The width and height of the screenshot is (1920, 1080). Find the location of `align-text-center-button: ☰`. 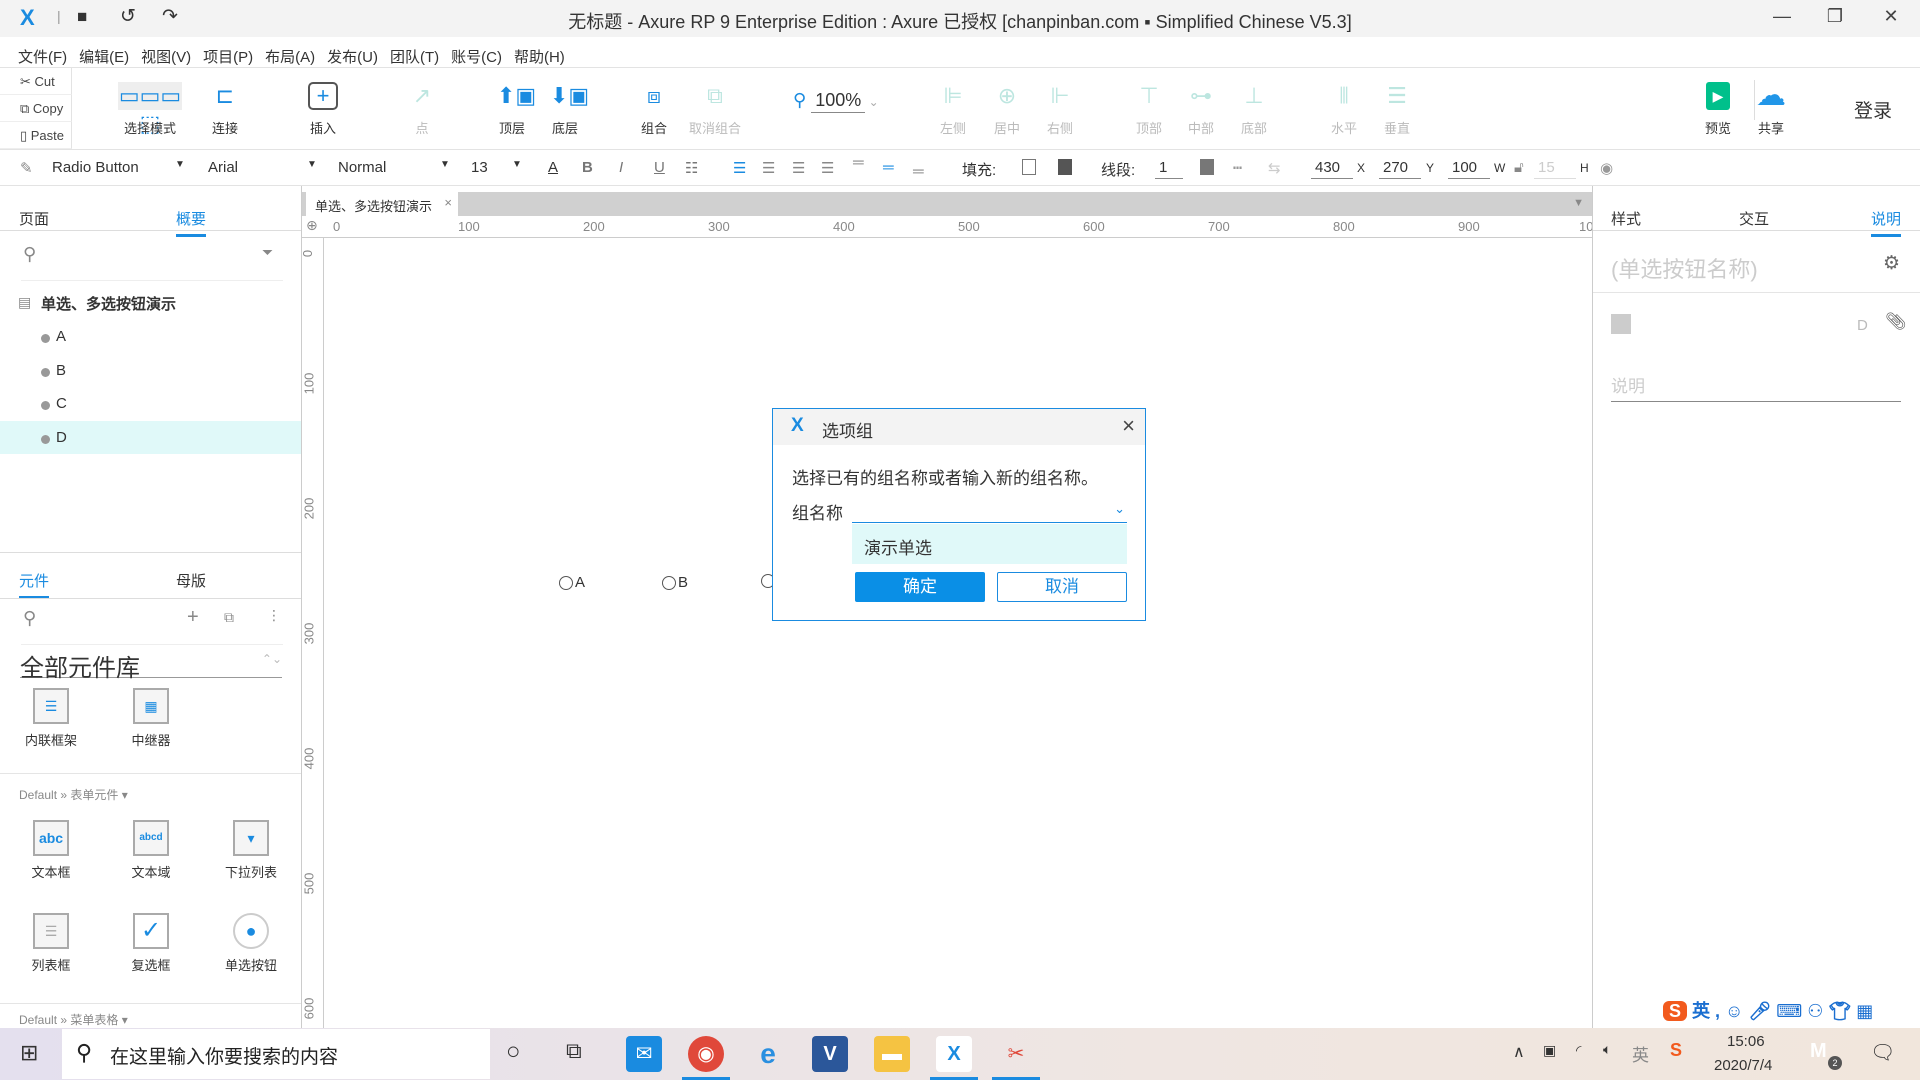

align-text-center-button: ☰ is located at coordinates (768, 168).